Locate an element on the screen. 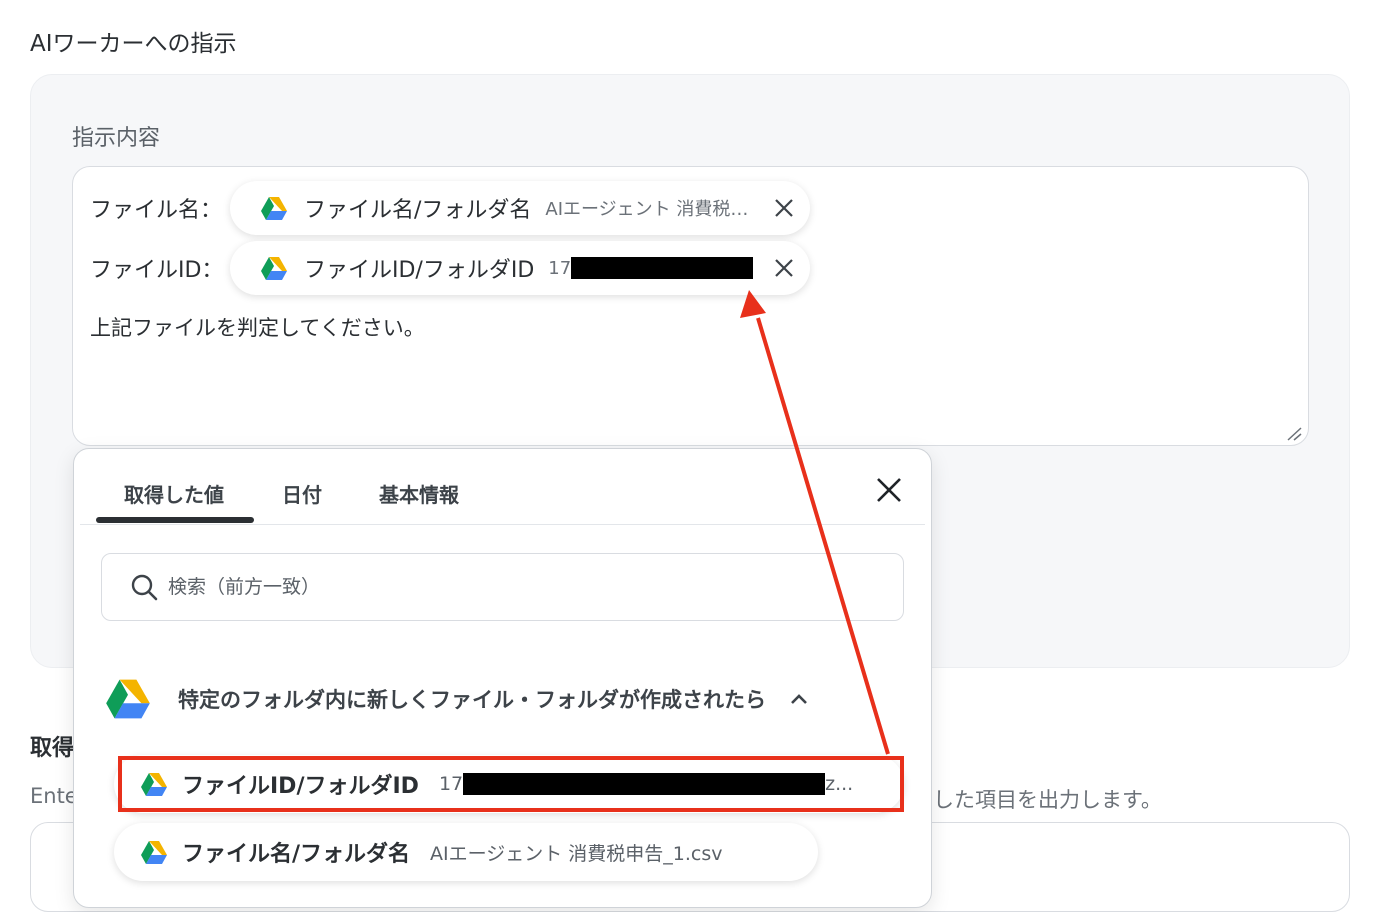 The height and width of the screenshot is (912, 1394). instruction-body-text: 上記ファイルを判定してください。 is located at coordinates (257, 328).